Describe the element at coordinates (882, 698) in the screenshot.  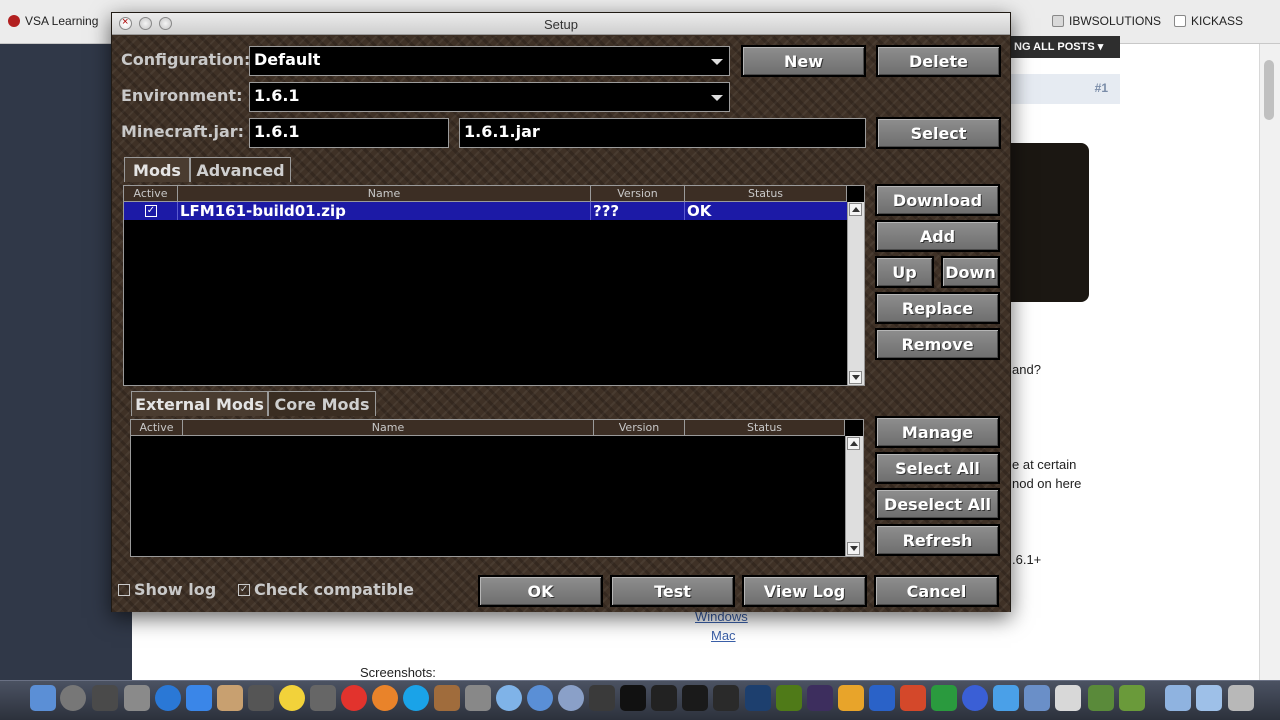
I see `word-icon` at that location.